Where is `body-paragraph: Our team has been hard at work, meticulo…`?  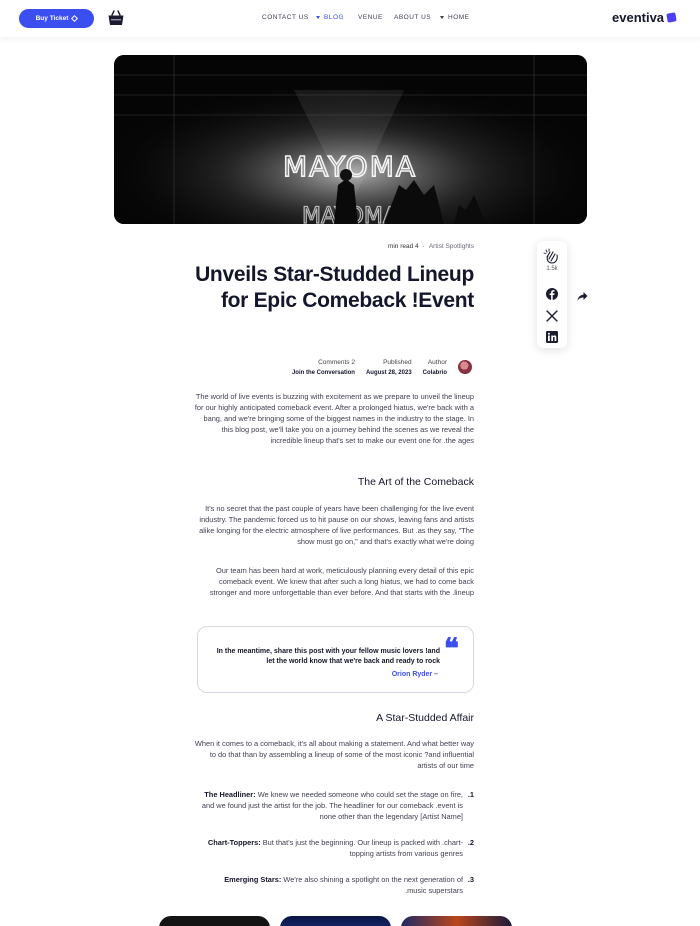 body-paragraph: Our team has been hard at work, meticulo… is located at coordinates (341, 581).